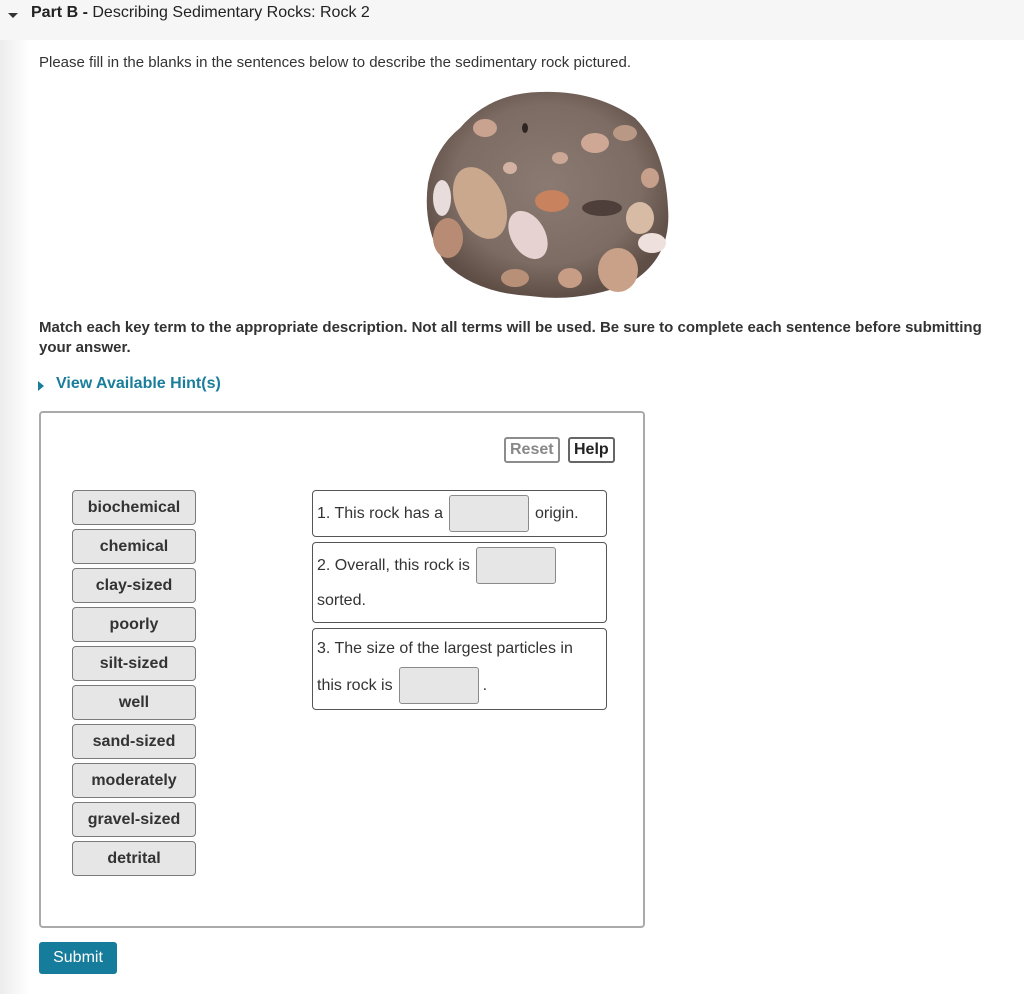 This screenshot has height=994, width=1024. What do you see at coordinates (547, 194) in the screenshot?
I see `rock-image` at bounding box center [547, 194].